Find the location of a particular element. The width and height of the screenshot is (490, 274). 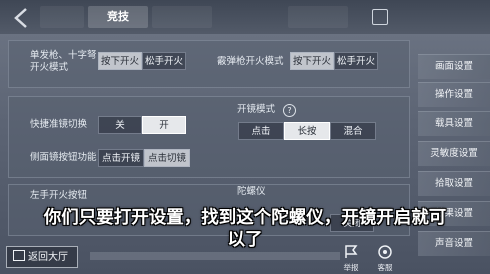

scope-mode-tap-button: 点击 is located at coordinates (261, 131).